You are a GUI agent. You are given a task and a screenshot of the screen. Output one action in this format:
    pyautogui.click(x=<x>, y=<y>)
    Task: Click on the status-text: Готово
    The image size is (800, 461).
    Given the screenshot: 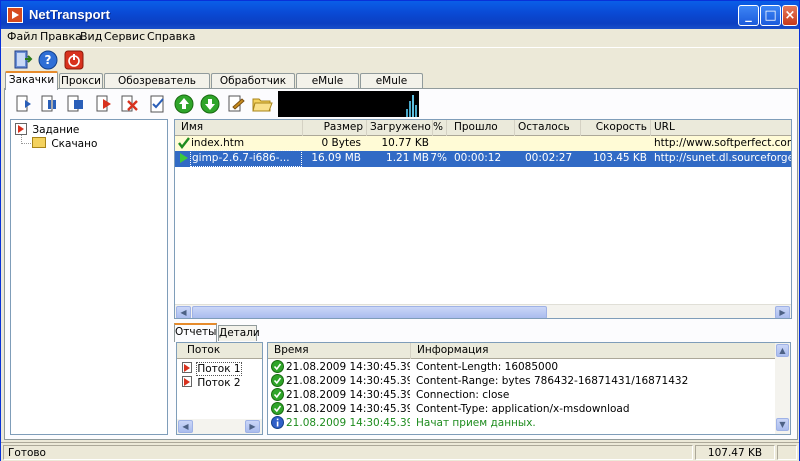 What is the action you would take?
    pyautogui.click(x=348, y=452)
    